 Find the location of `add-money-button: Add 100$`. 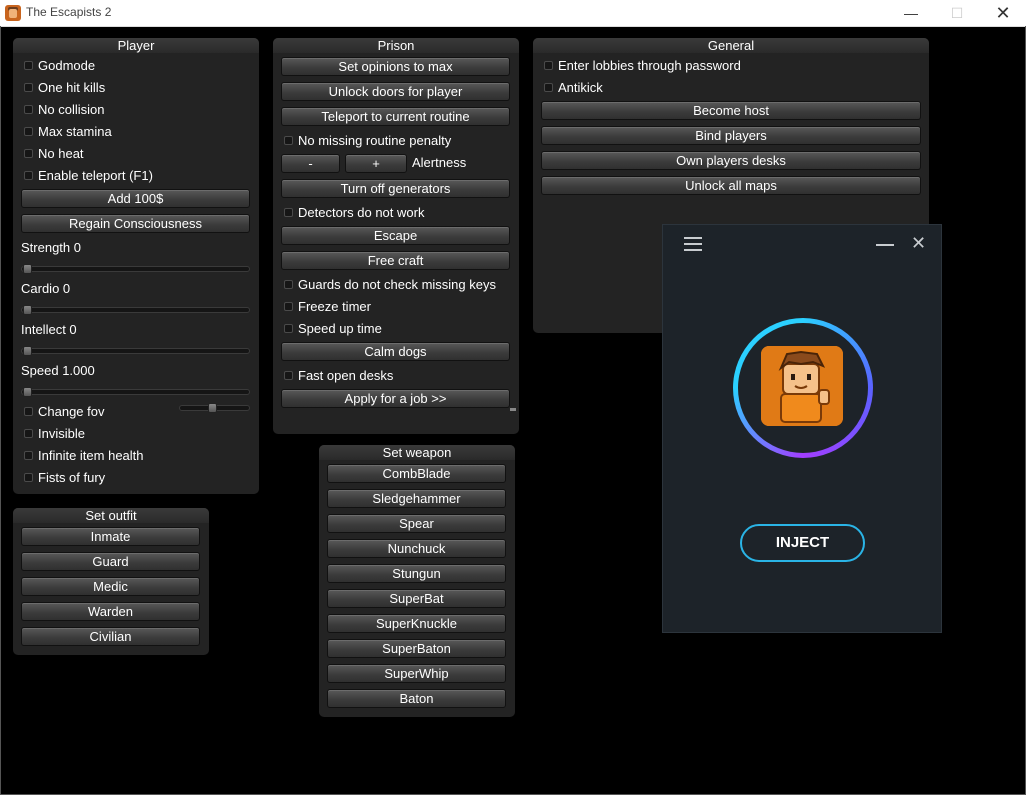

add-money-button: Add 100$ is located at coordinates (135, 198).